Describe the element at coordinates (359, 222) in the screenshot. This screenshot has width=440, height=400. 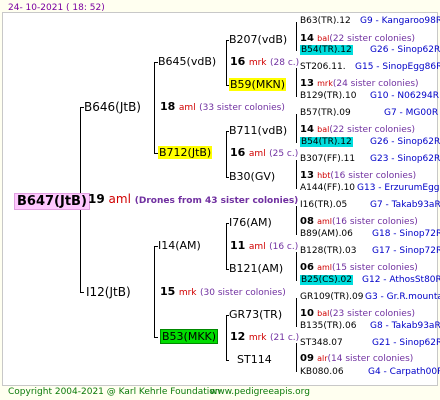
I see `gen3-info: 08 aml(16 sister colonies)` at that location.